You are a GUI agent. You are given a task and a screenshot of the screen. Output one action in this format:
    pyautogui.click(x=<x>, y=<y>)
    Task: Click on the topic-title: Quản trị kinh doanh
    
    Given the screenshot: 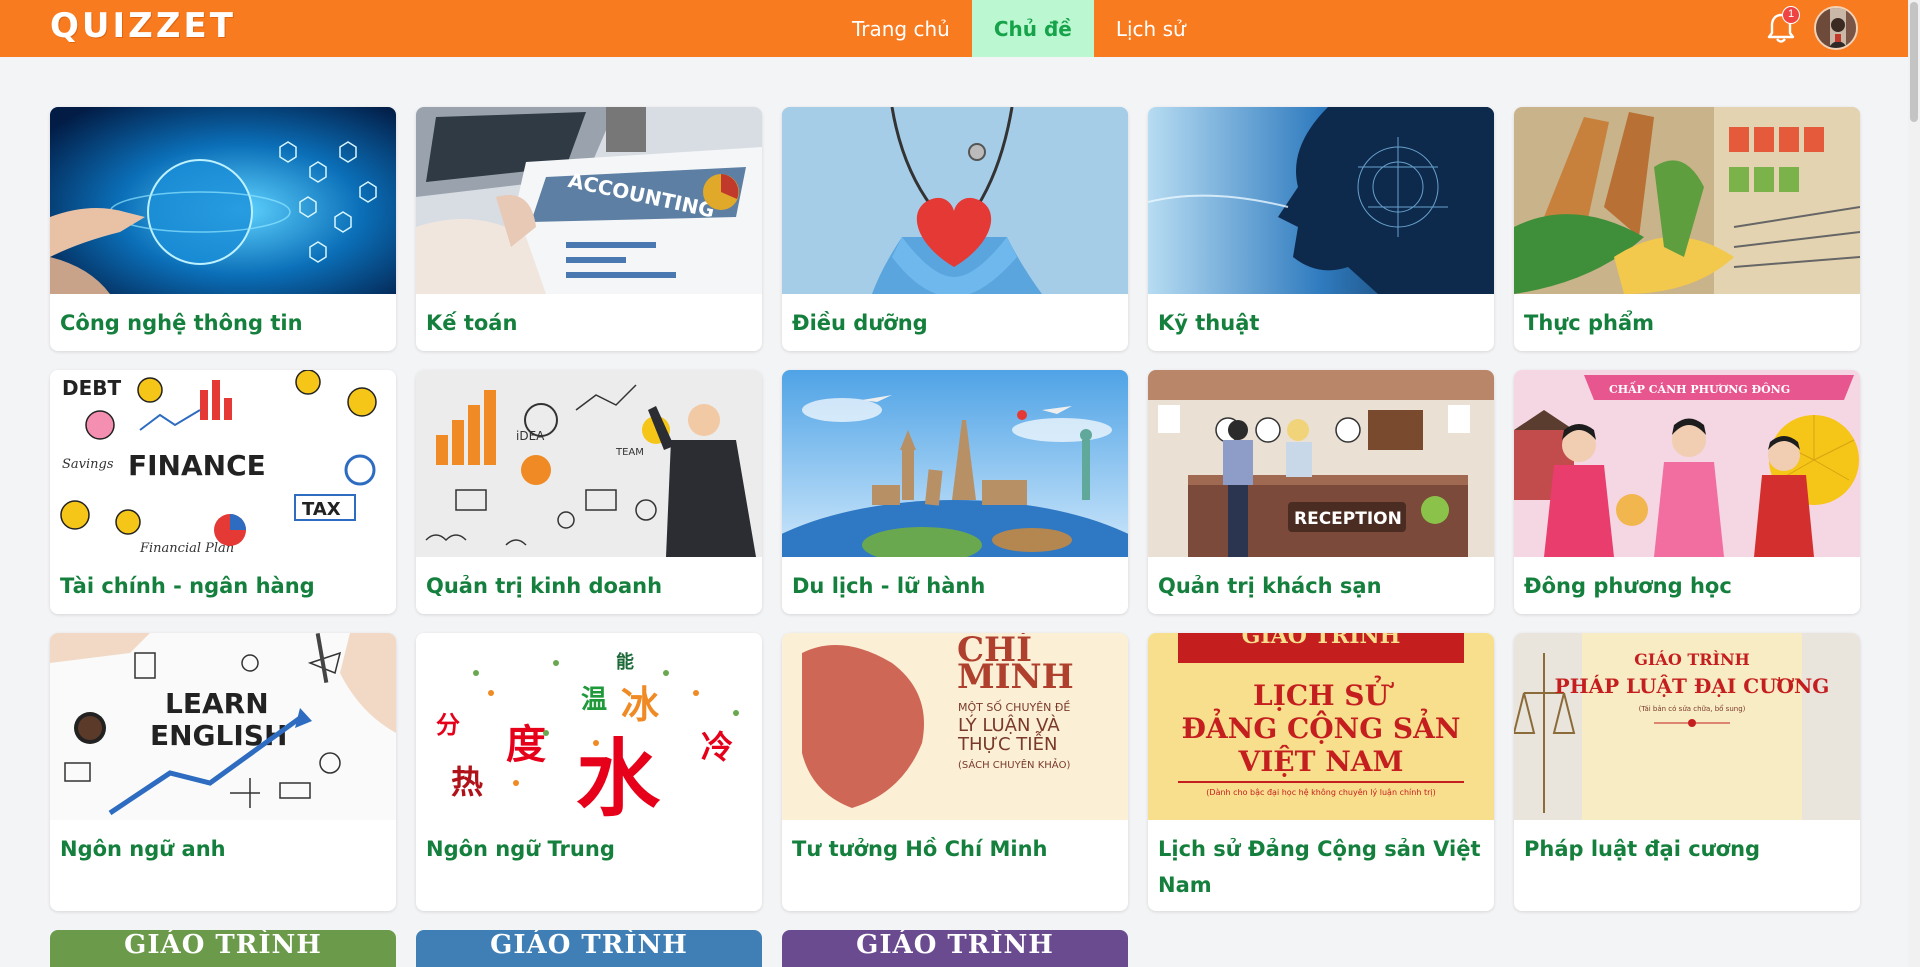 What is the action you would take?
    pyautogui.click(x=544, y=586)
    